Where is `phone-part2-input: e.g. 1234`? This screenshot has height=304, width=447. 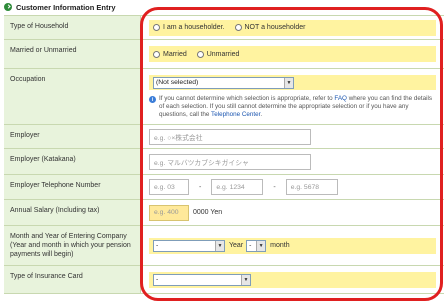
phone-part2-input: e.g. 1234 is located at coordinates (237, 187).